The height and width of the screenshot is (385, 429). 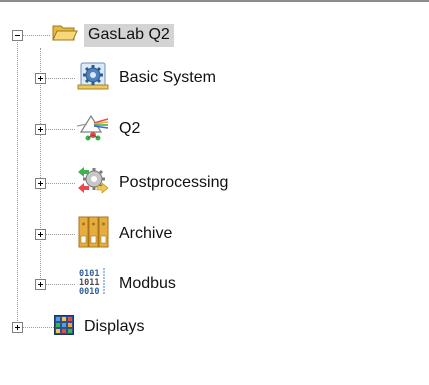 I want to click on tree-node-postprocessing: Postprocessing, so click(x=154, y=183).